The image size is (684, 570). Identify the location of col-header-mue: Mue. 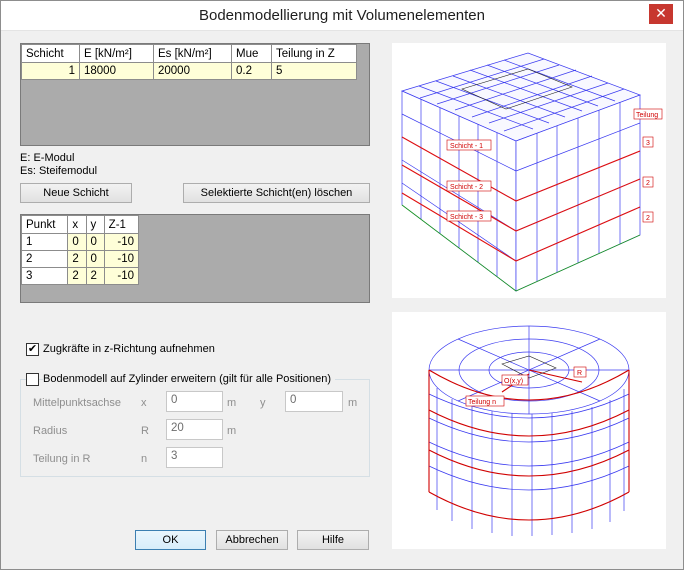
(251, 53).